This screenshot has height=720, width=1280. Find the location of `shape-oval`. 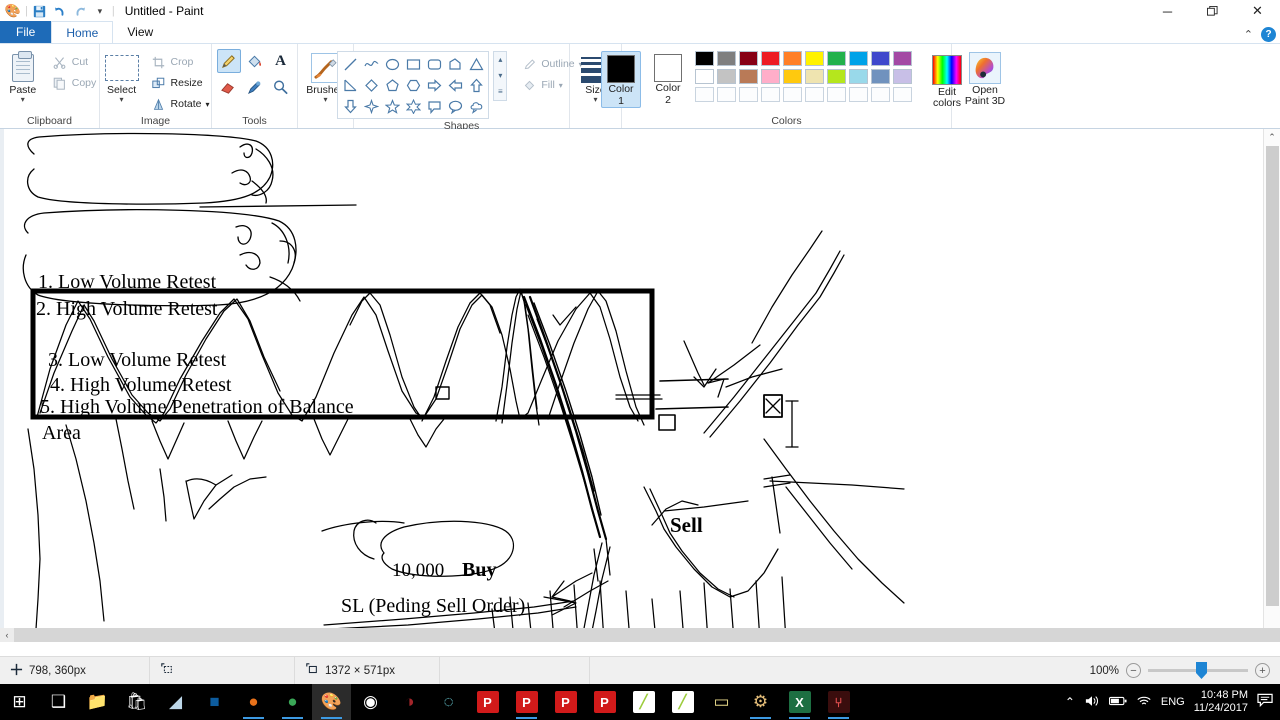

shape-oval is located at coordinates (392, 64).